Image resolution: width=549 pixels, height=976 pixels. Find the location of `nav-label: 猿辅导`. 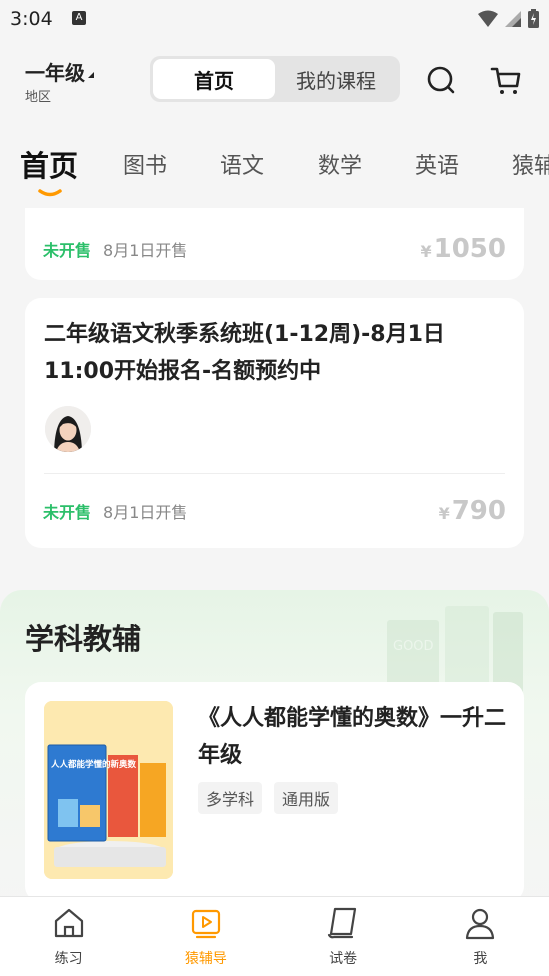

nav-label: 猿辅导 is located at coordinates (205, 959).